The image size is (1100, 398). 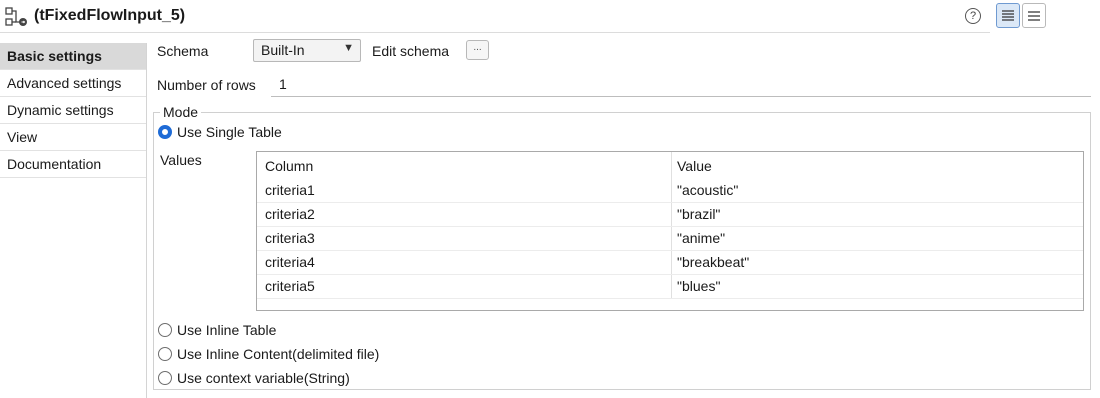 I want to click on use-inline-table-radio, so click(x=165, y=330).